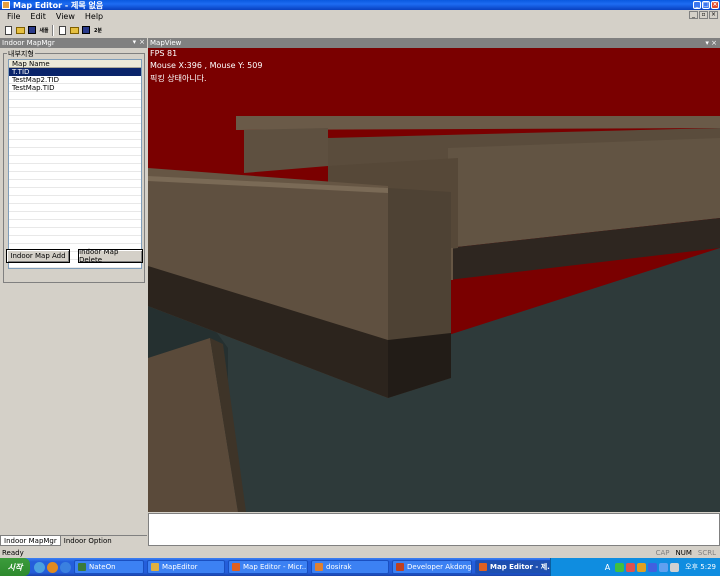 This screenshot has width=720, height=576. Describe the element at coordinates (697, 5) in the screenshot. I see `minimize-button: _` at that location.